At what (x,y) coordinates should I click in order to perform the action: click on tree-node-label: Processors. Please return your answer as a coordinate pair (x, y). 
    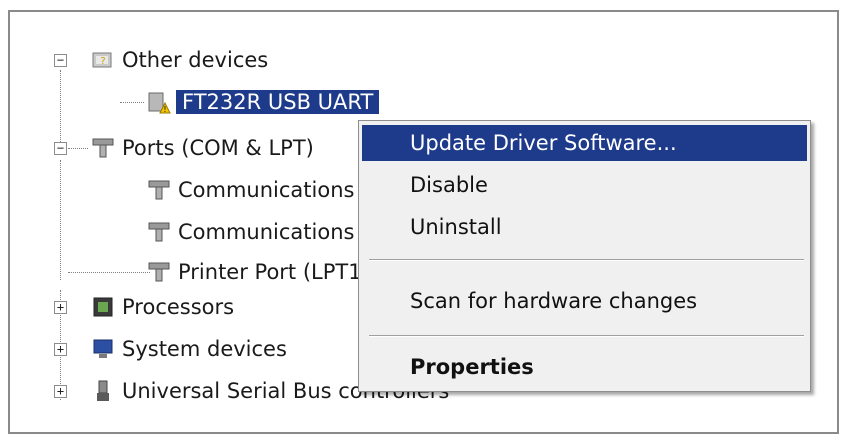
    Looking at the image, I should click on (178, 307).